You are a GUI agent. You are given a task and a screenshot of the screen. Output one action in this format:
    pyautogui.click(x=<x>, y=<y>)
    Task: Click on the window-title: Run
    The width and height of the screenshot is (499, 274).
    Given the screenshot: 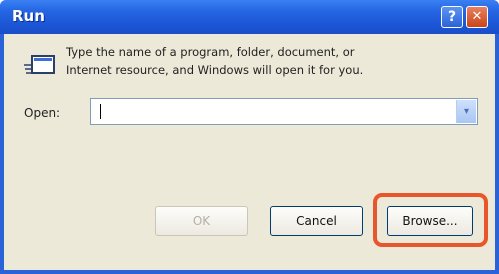 What is the action you would take?
    pyautogui.click(x=28, y=16)
    